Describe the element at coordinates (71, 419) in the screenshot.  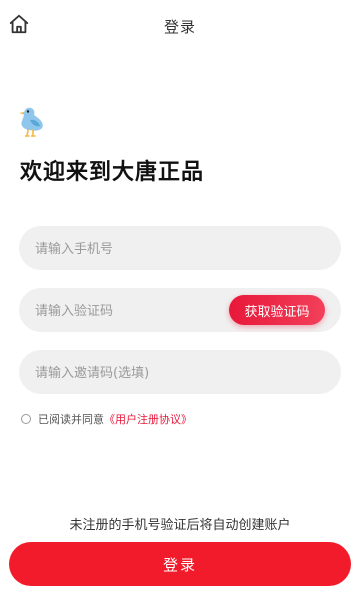
I see `agreement-text: 已阅读并同意` at that location.